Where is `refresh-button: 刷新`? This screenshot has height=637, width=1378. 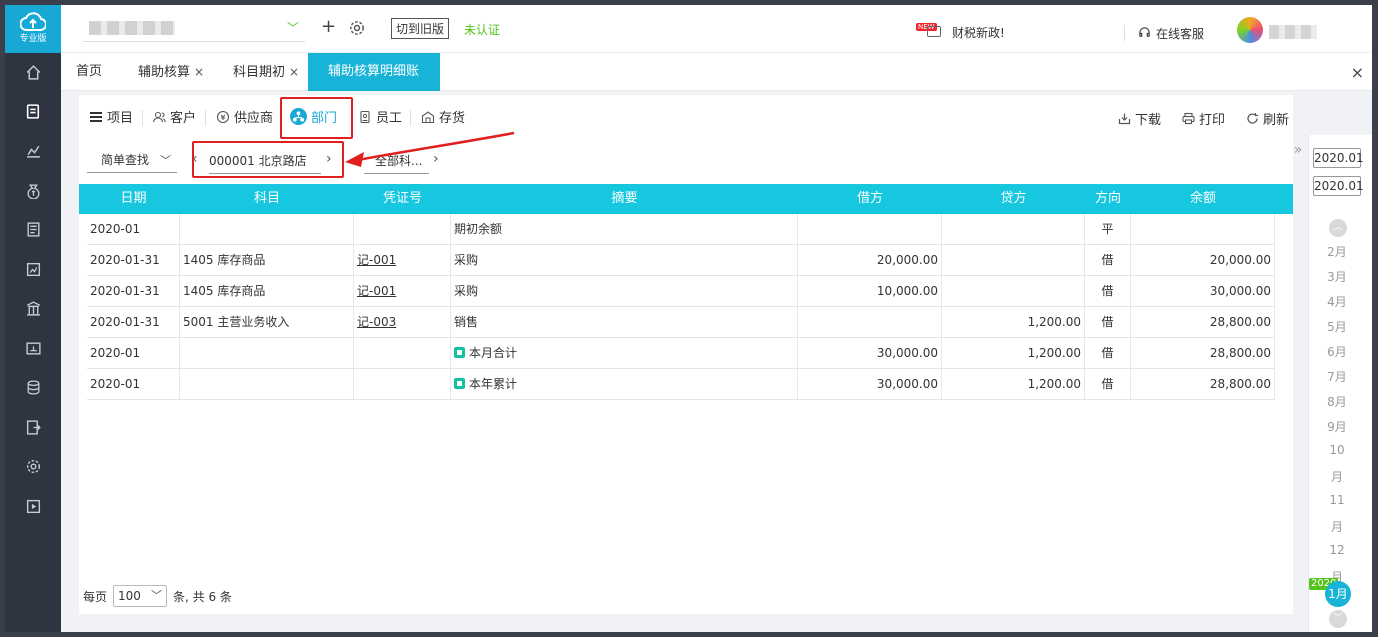 refresh-button: 刷新 is located at coordinates (1267, 118).